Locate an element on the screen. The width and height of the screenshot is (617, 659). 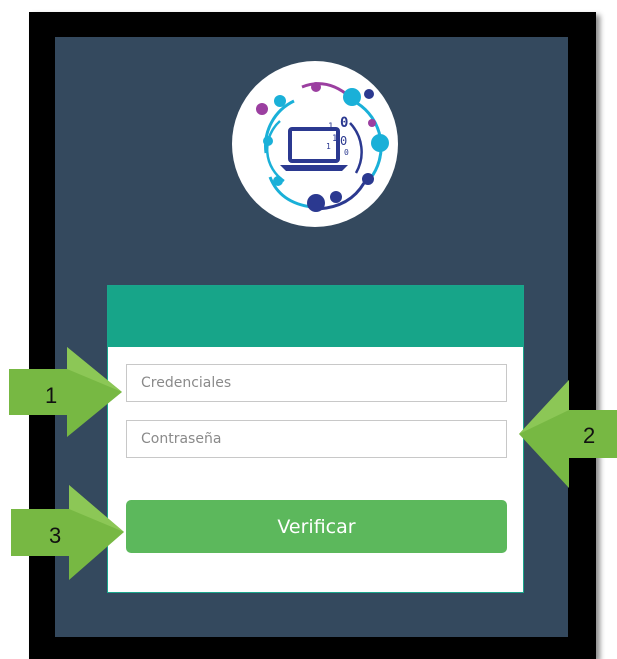
app-logo: 1 0 1 0 1 0 is located at coordinates (315, 144).